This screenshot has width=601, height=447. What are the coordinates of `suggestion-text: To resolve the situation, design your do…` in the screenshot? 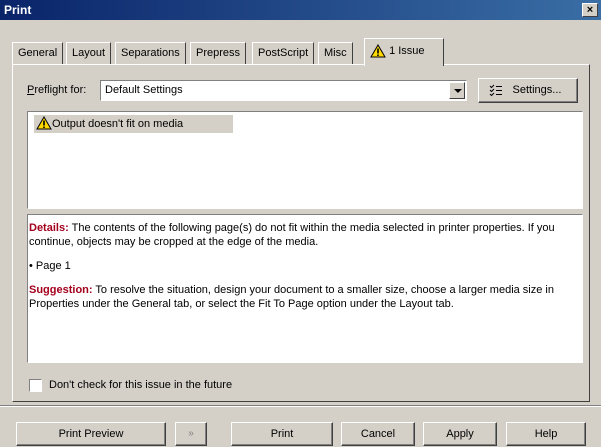 It's located at (291, 297).